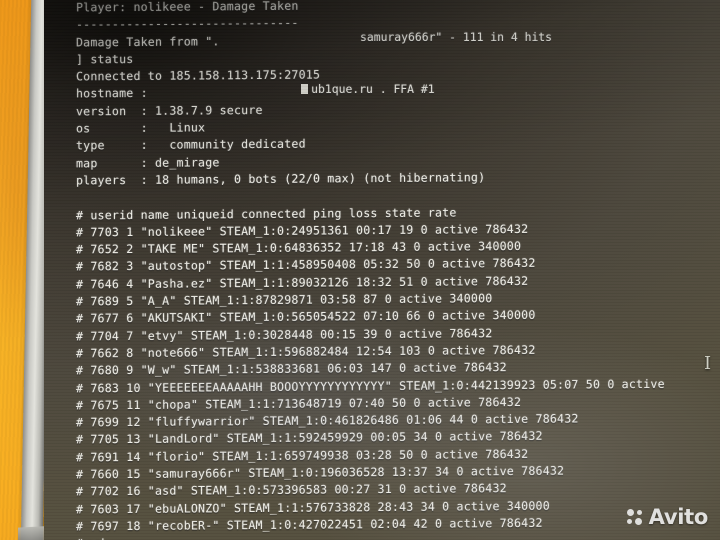  I want to click on text-cursor-ibeam: I, so click(708, 363).